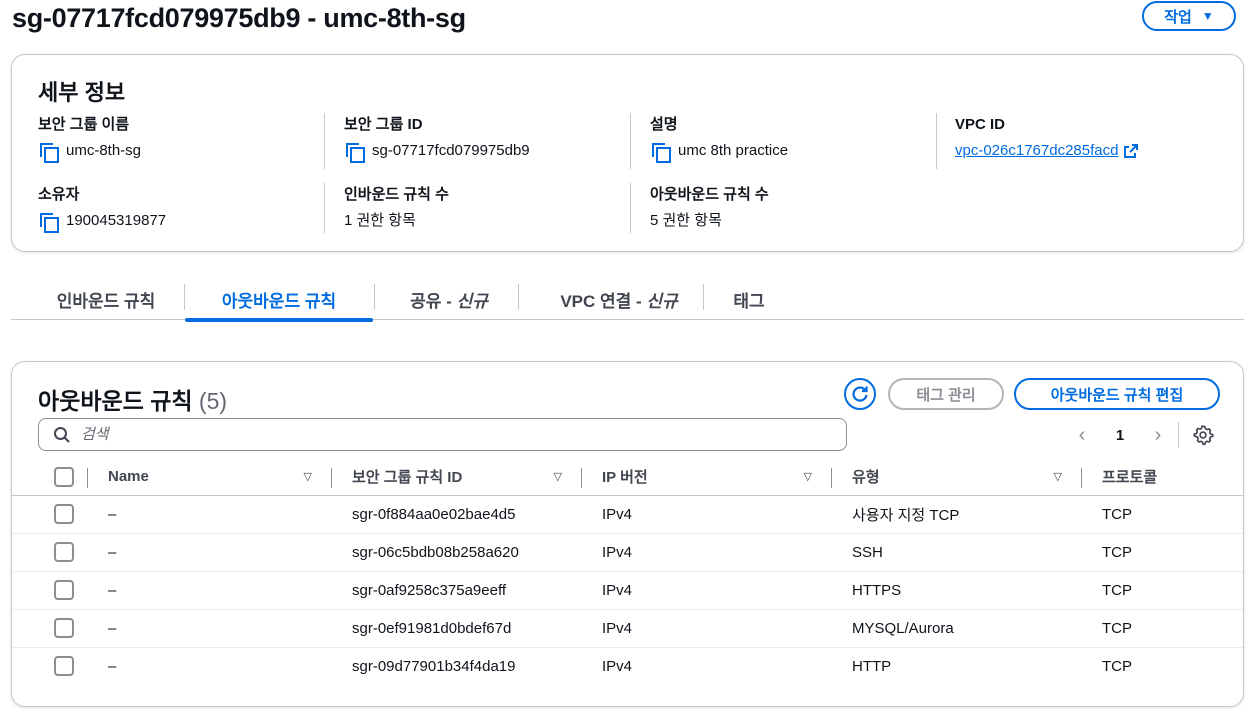 This screenshot has height=710, width=1255. I want to click on sg-name-label: 보안 그룹 이름, so click(84, 124).